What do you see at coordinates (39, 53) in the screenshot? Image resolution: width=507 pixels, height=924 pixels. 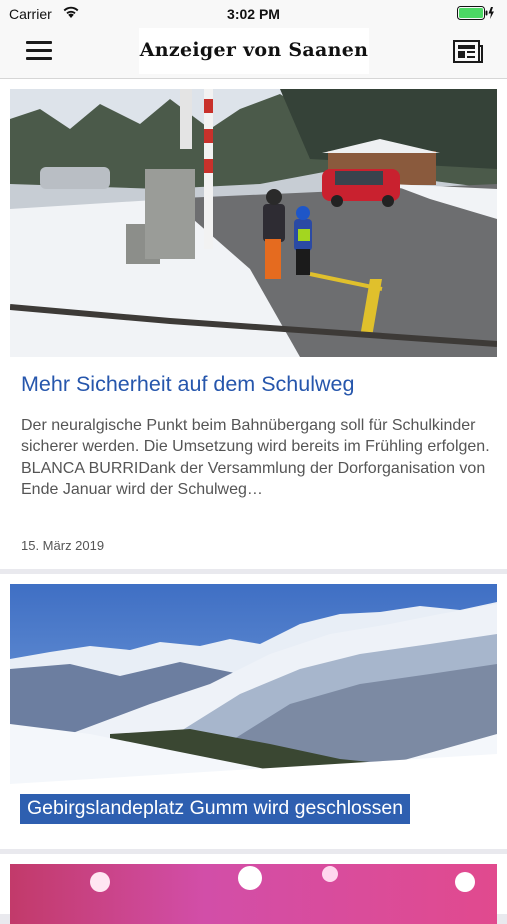 I see `hamburger-menu-icon` at bounding box center [39, 53].